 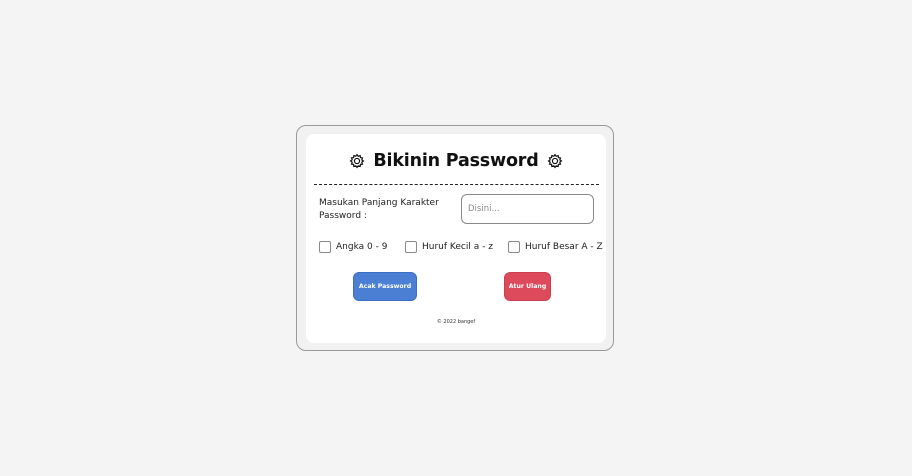 I want to click on checkbox-lowercase: Huruf Kecil a - z, so click(x=449, y=247).